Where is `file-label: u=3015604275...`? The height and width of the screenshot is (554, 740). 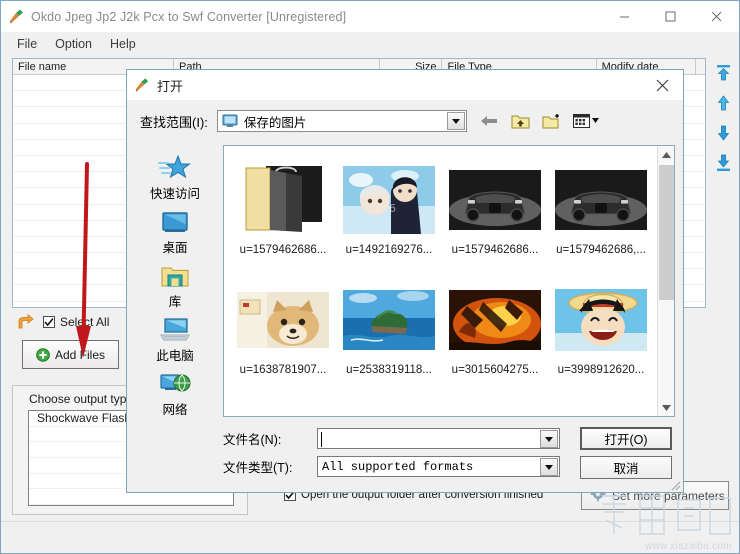
file-label: u=3015604275... is located at coordinates (495, 370).